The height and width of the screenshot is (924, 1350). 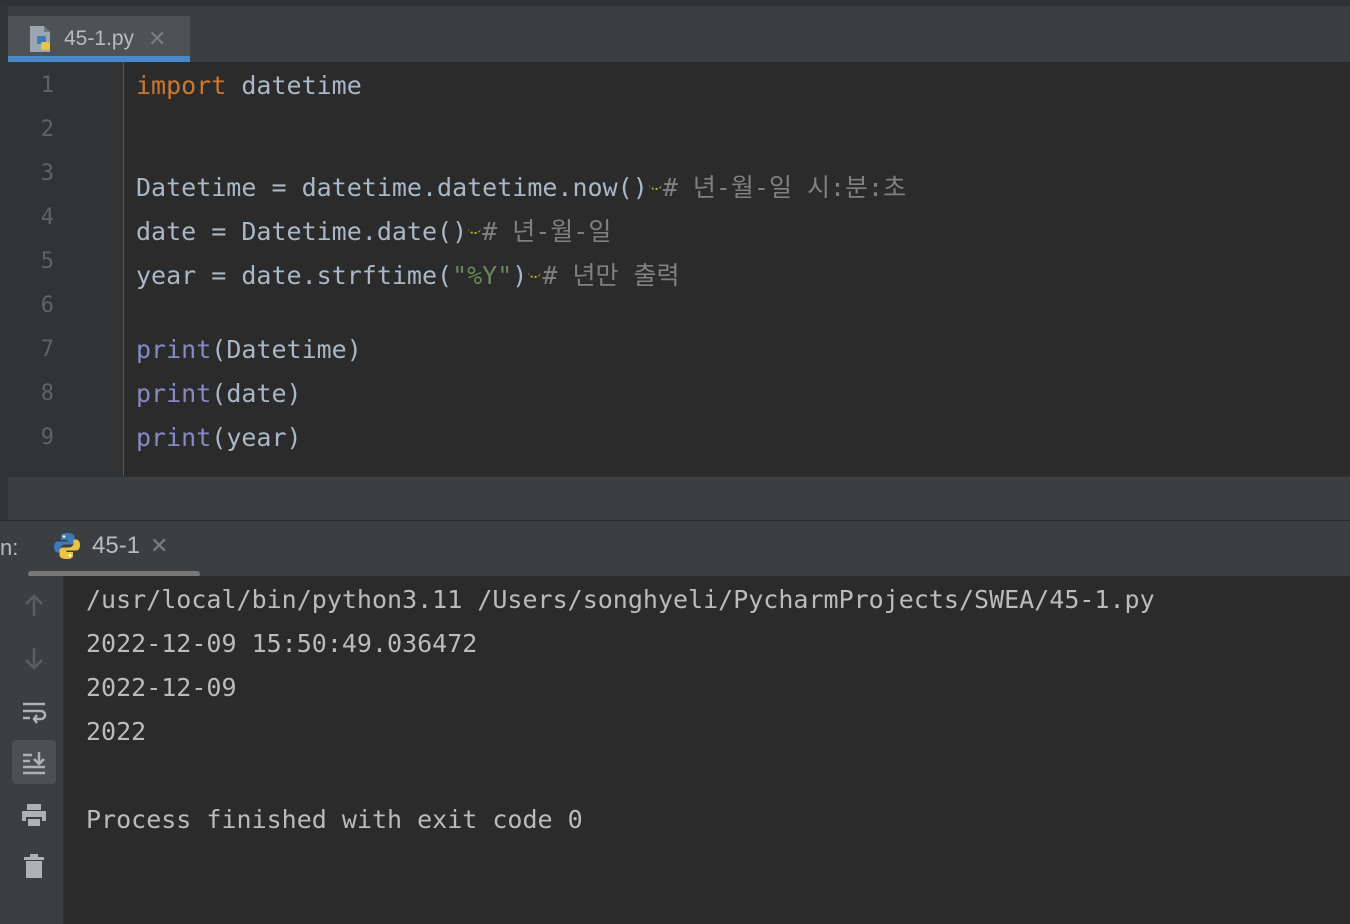 What do you see at coordinates (675, 498) in the screenshot?
I see `editor-bottom-strip` at bounding box center [675, 498].